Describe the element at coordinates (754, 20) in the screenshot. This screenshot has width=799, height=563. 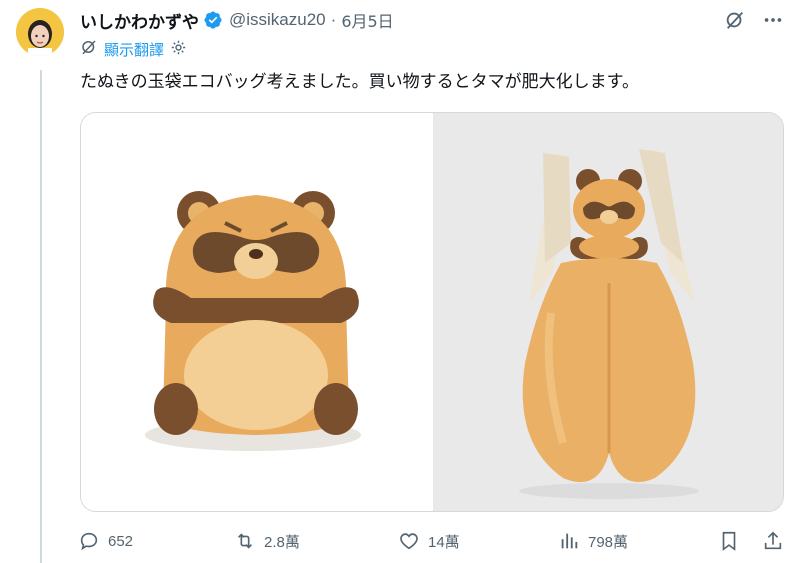
I see `top-actions` at that location.